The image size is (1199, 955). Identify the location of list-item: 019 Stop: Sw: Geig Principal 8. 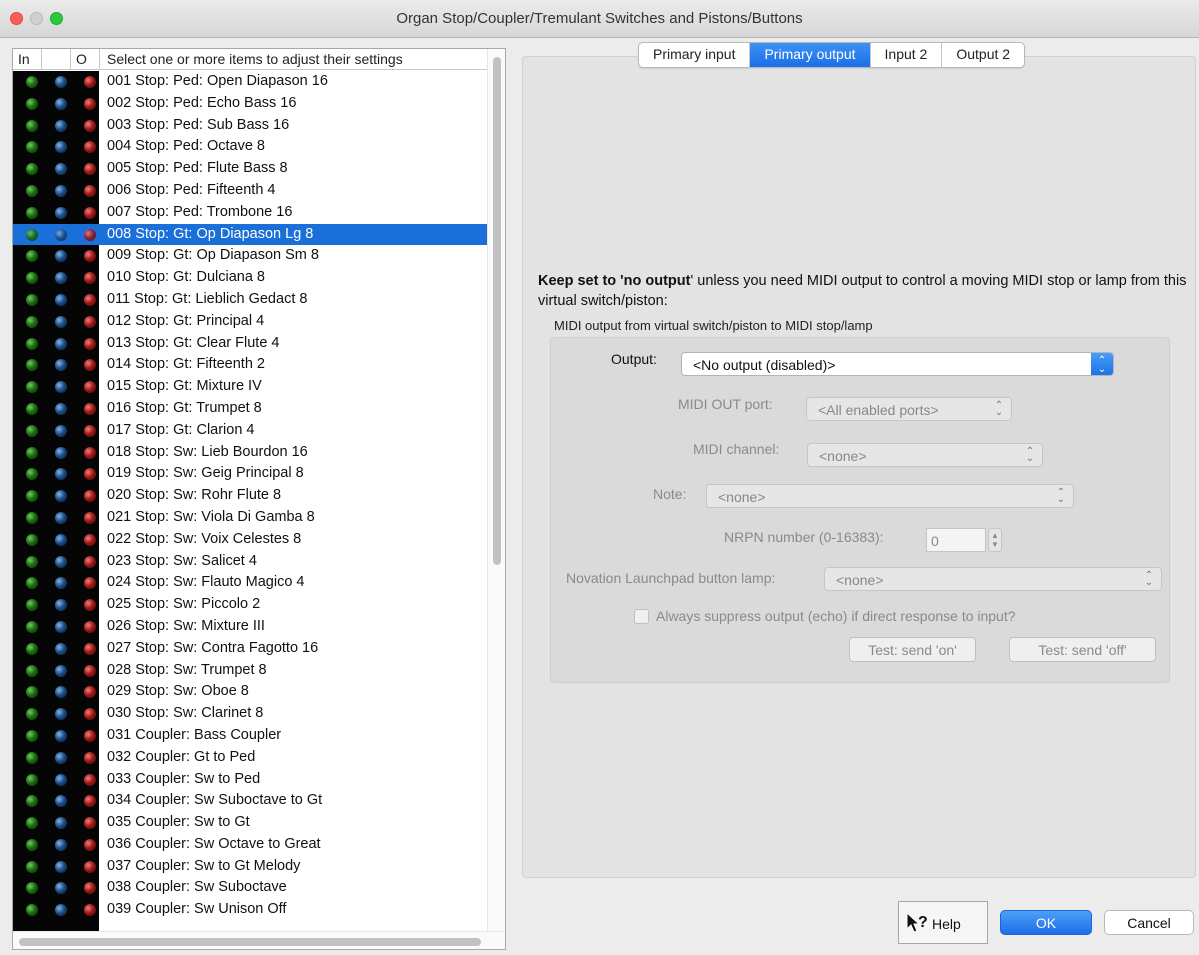
(250, 474).